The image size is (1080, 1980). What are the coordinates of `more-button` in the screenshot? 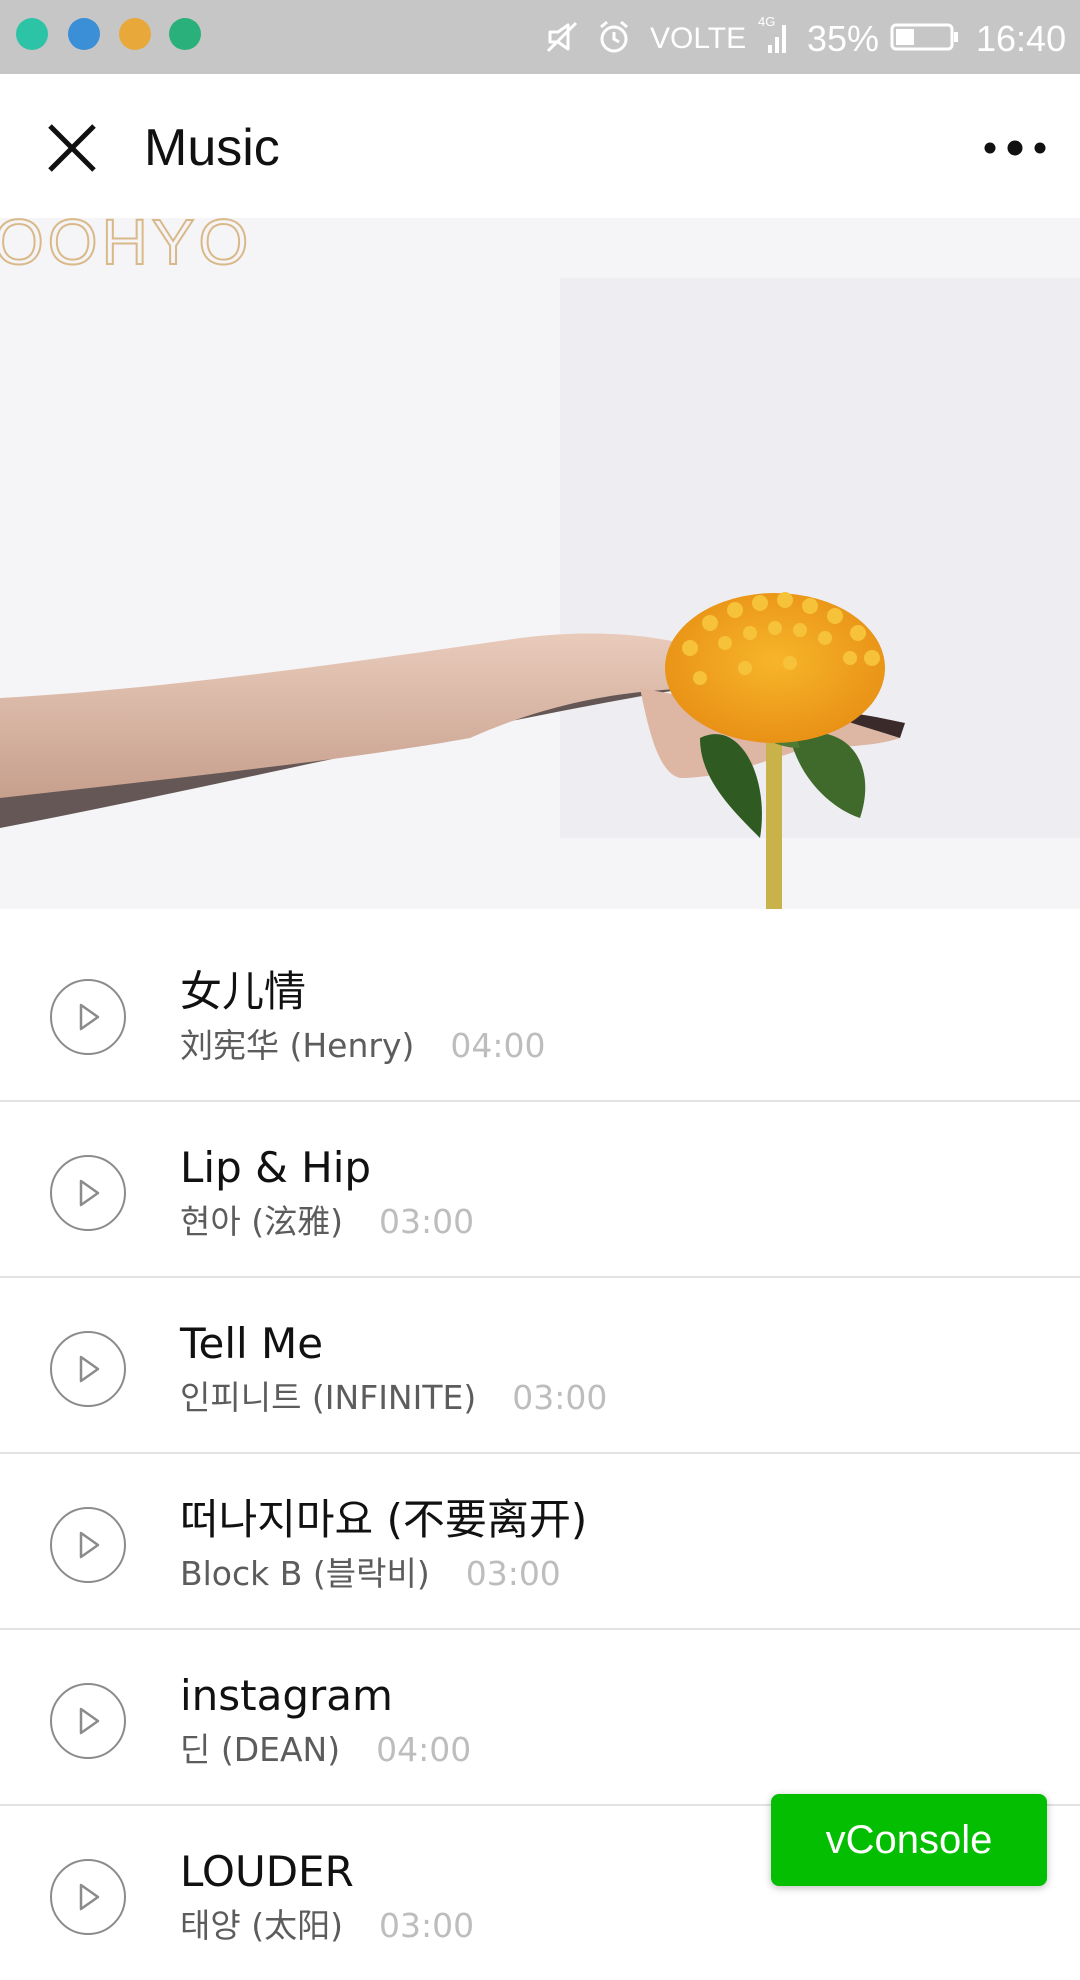 It's located at (1015, 148).